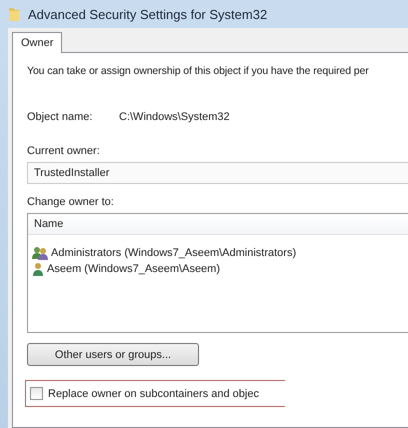  Describe the element at coordinates (133, 269) in the screenshot. I see `list-item: Aseem (Windows7_Aseem\Aseem)` at that location.